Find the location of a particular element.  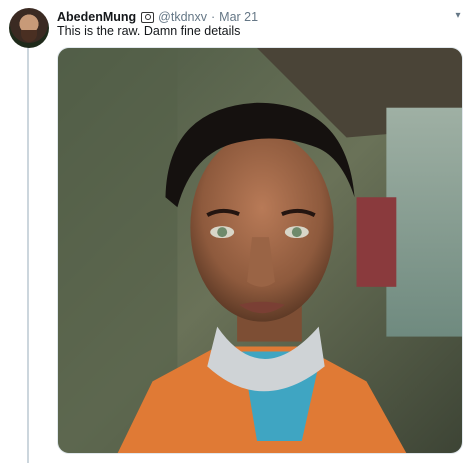

camera-icon is located at coordinates (148, 17).